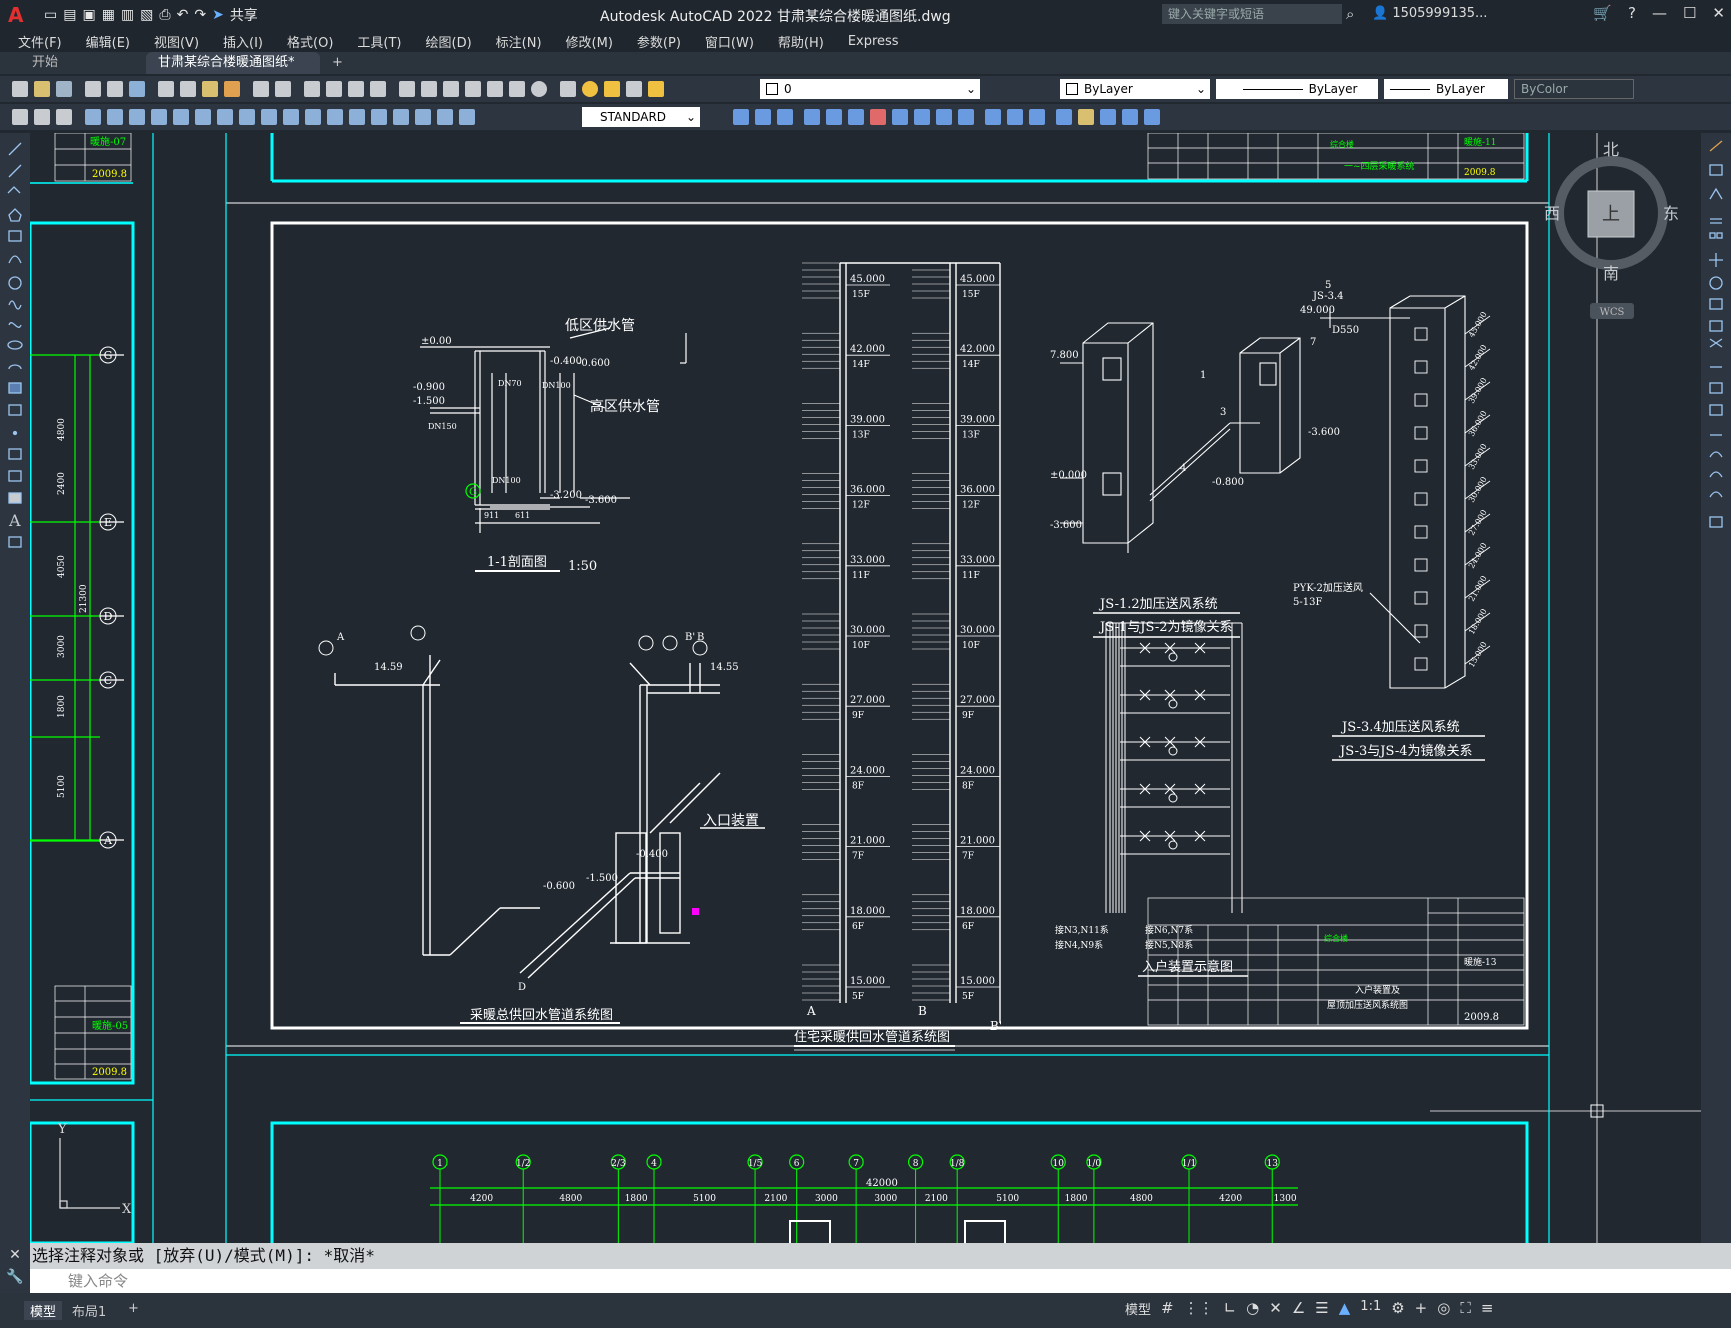 The height and width of the screenshot is (1328, 1731). Describe the element at coordinates (880, 1281) in the screenshot. I see `command-input: 键入命令` at that location.